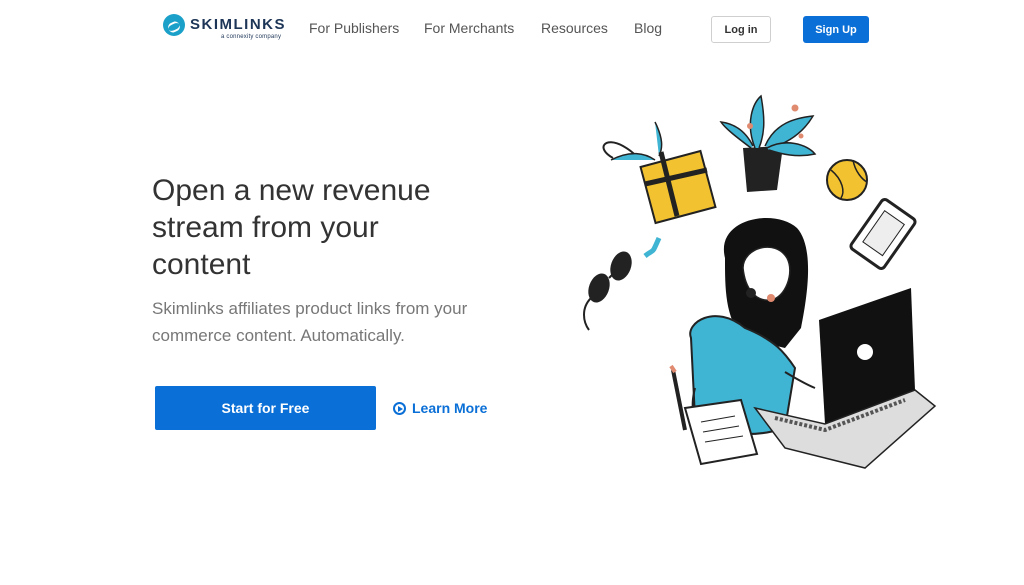  I want to click on logo-tagline: a connexity company, so click(251, 37).